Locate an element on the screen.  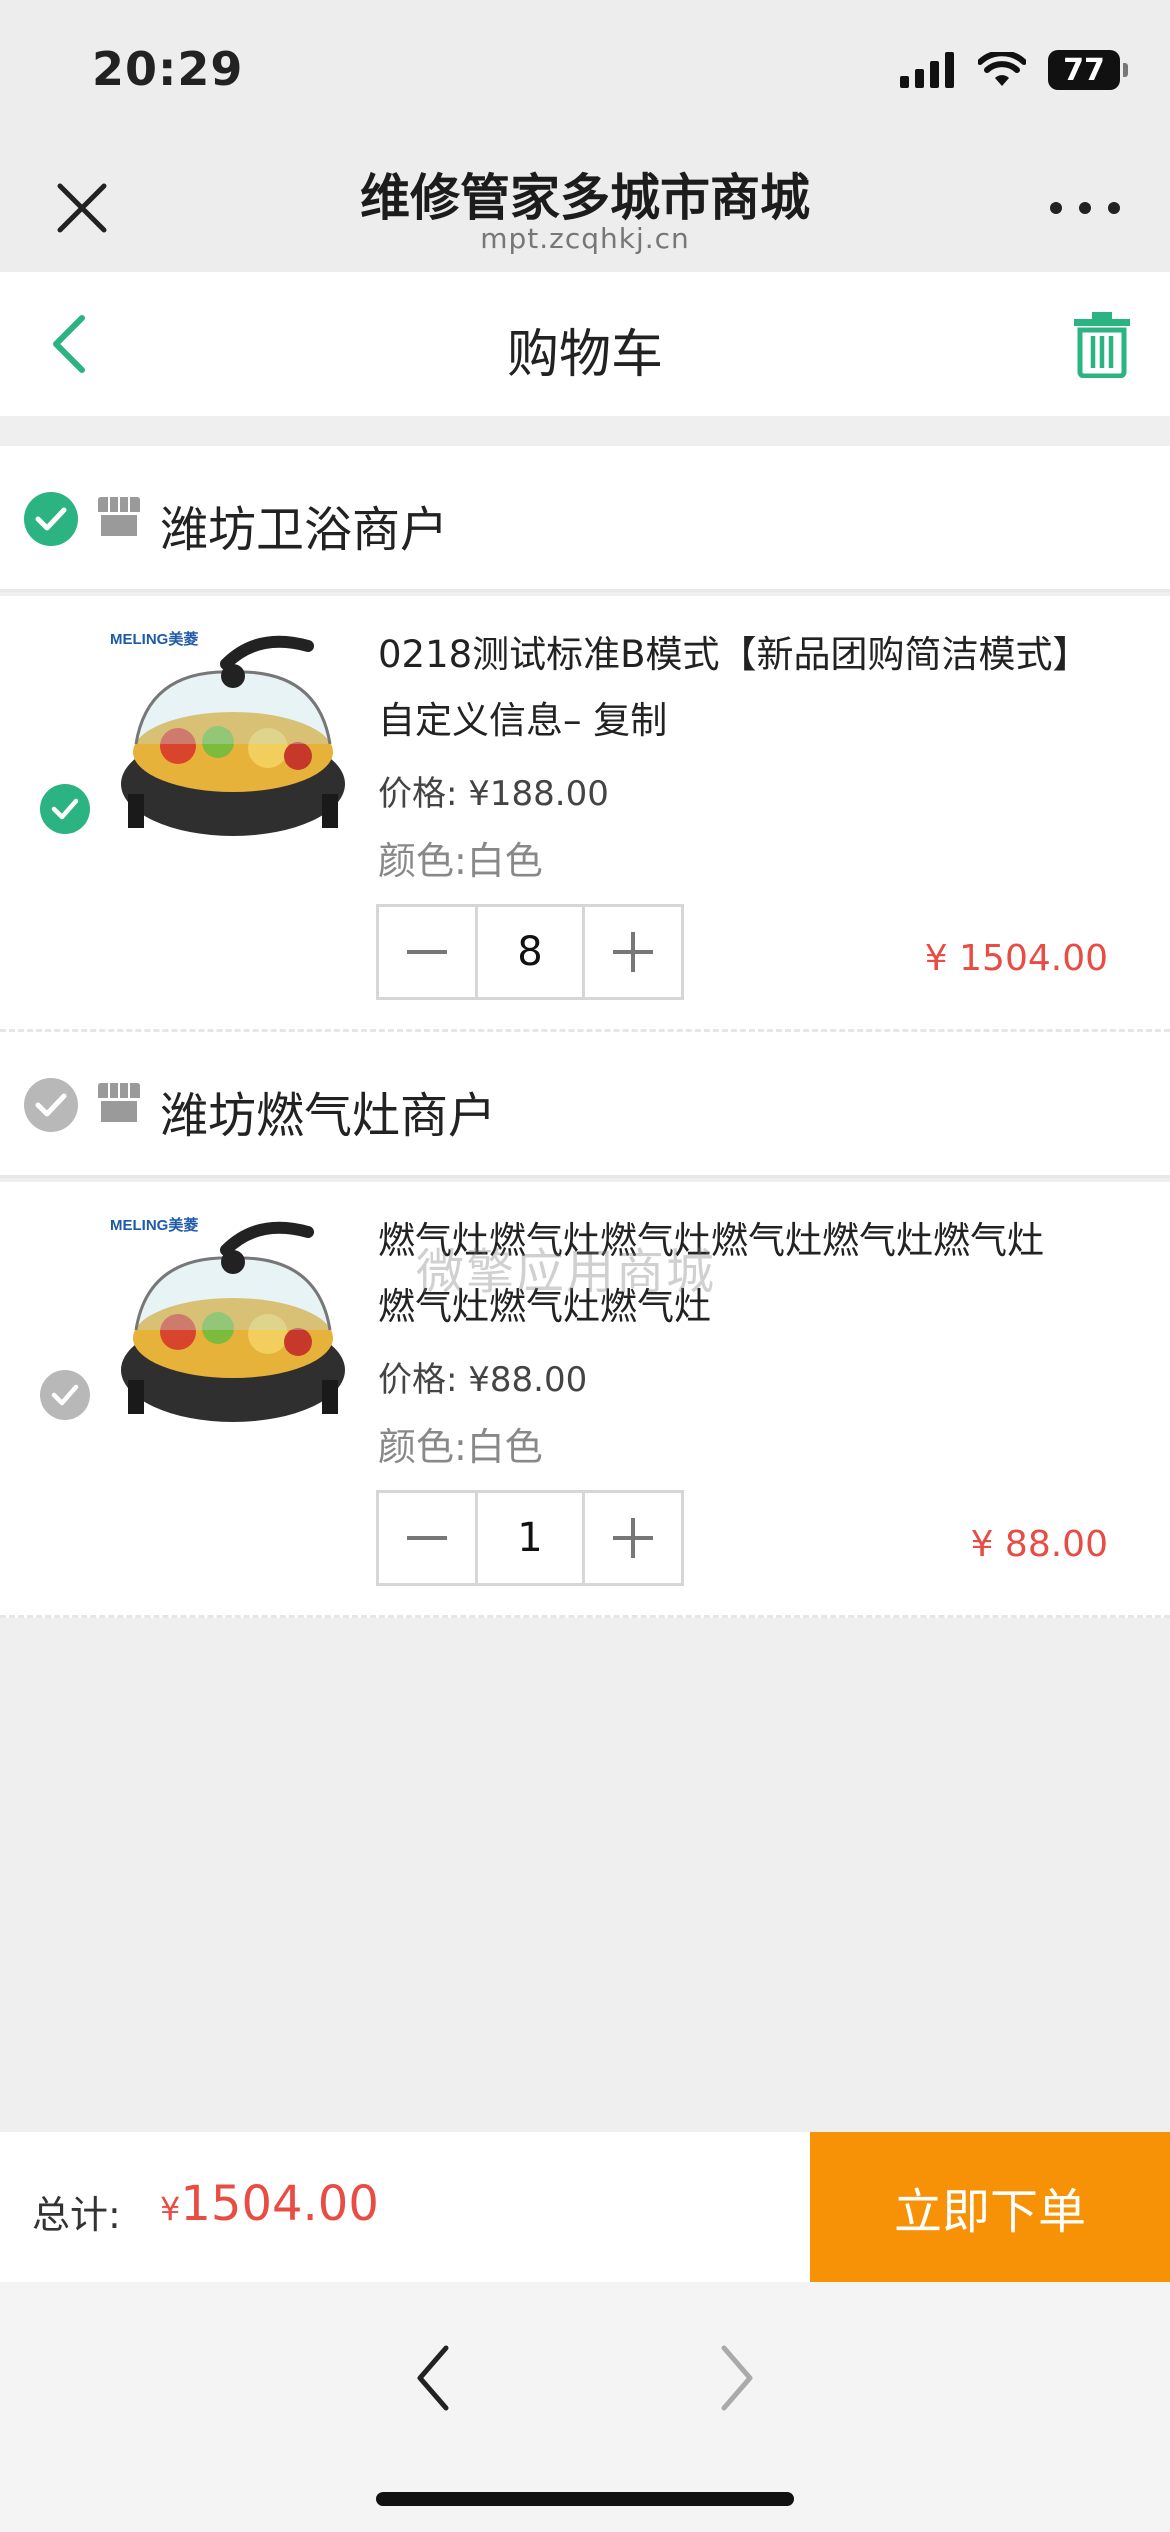
quantity-value: 1 is located at coordinates (530, 1538).